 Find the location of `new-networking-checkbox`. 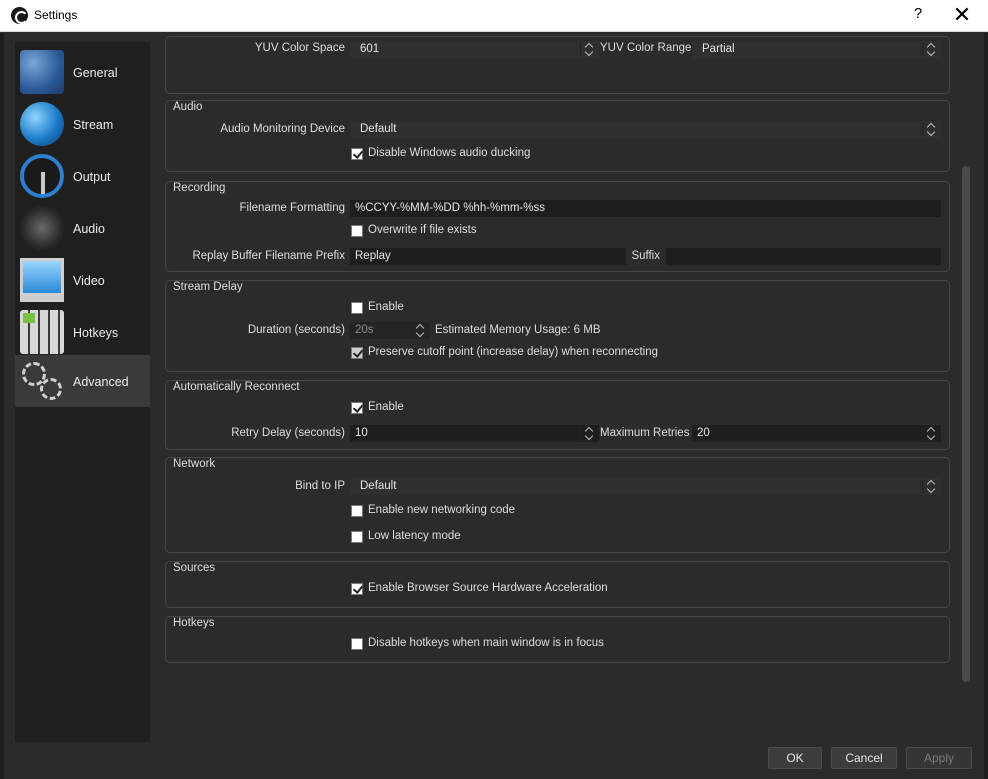

new-networking-checkbox is located at coordinates (357, 511).